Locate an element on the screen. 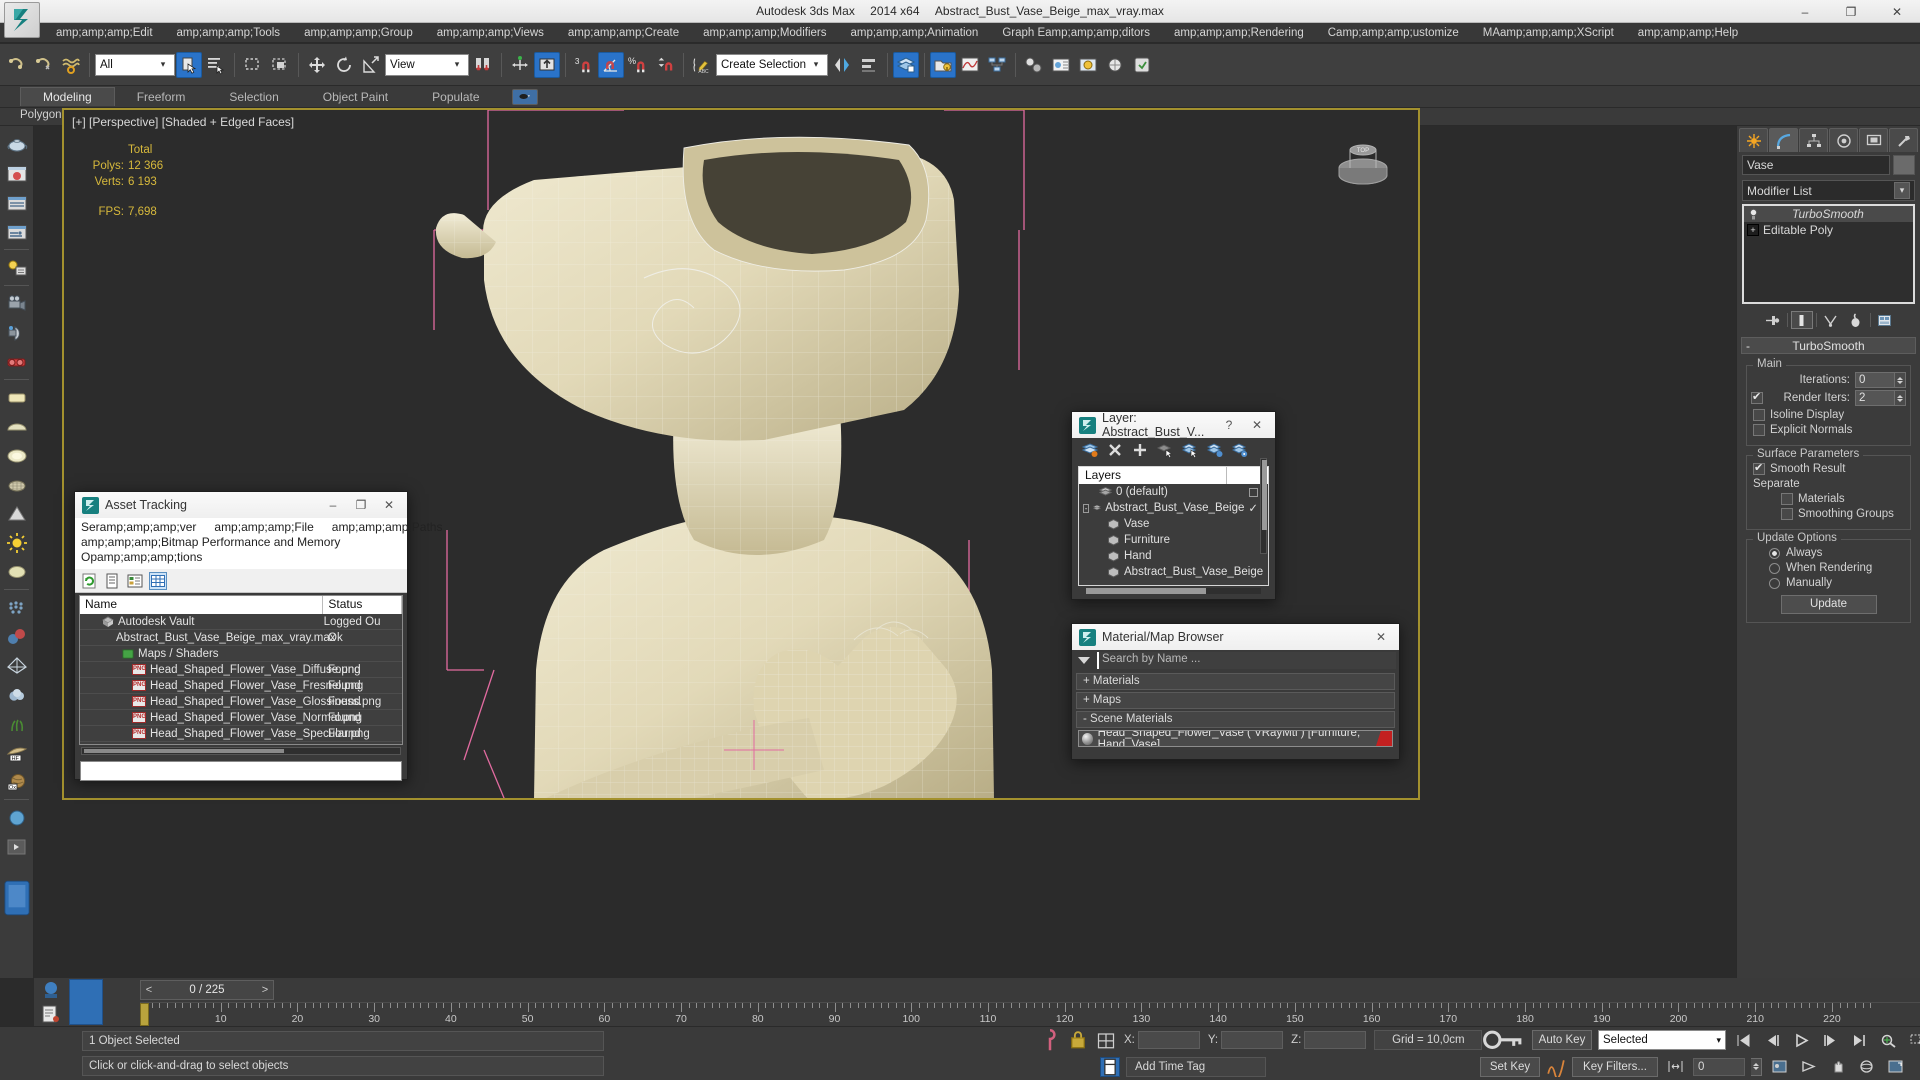 The image size is (1920, 1080). sliders-panel-icon is located at coordinates (17, 231).